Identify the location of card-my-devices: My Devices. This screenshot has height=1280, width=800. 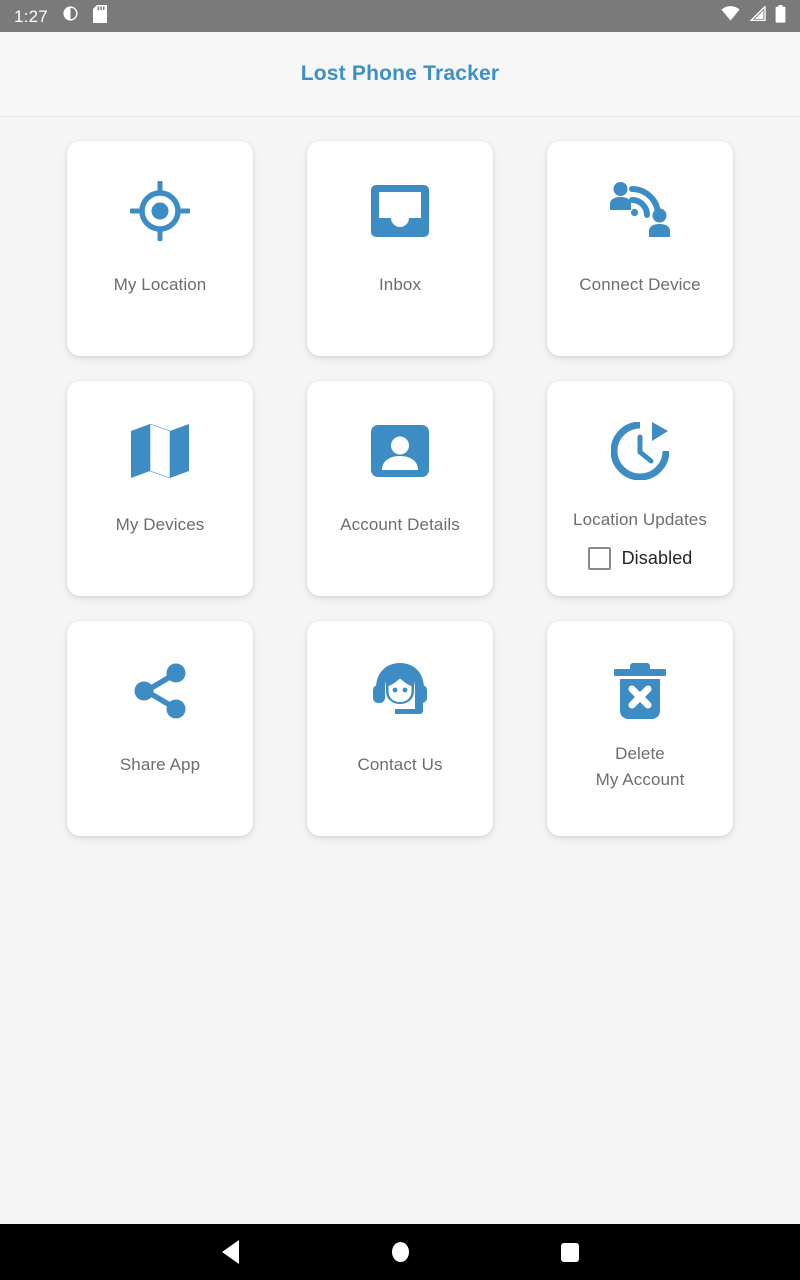
(160, 488).